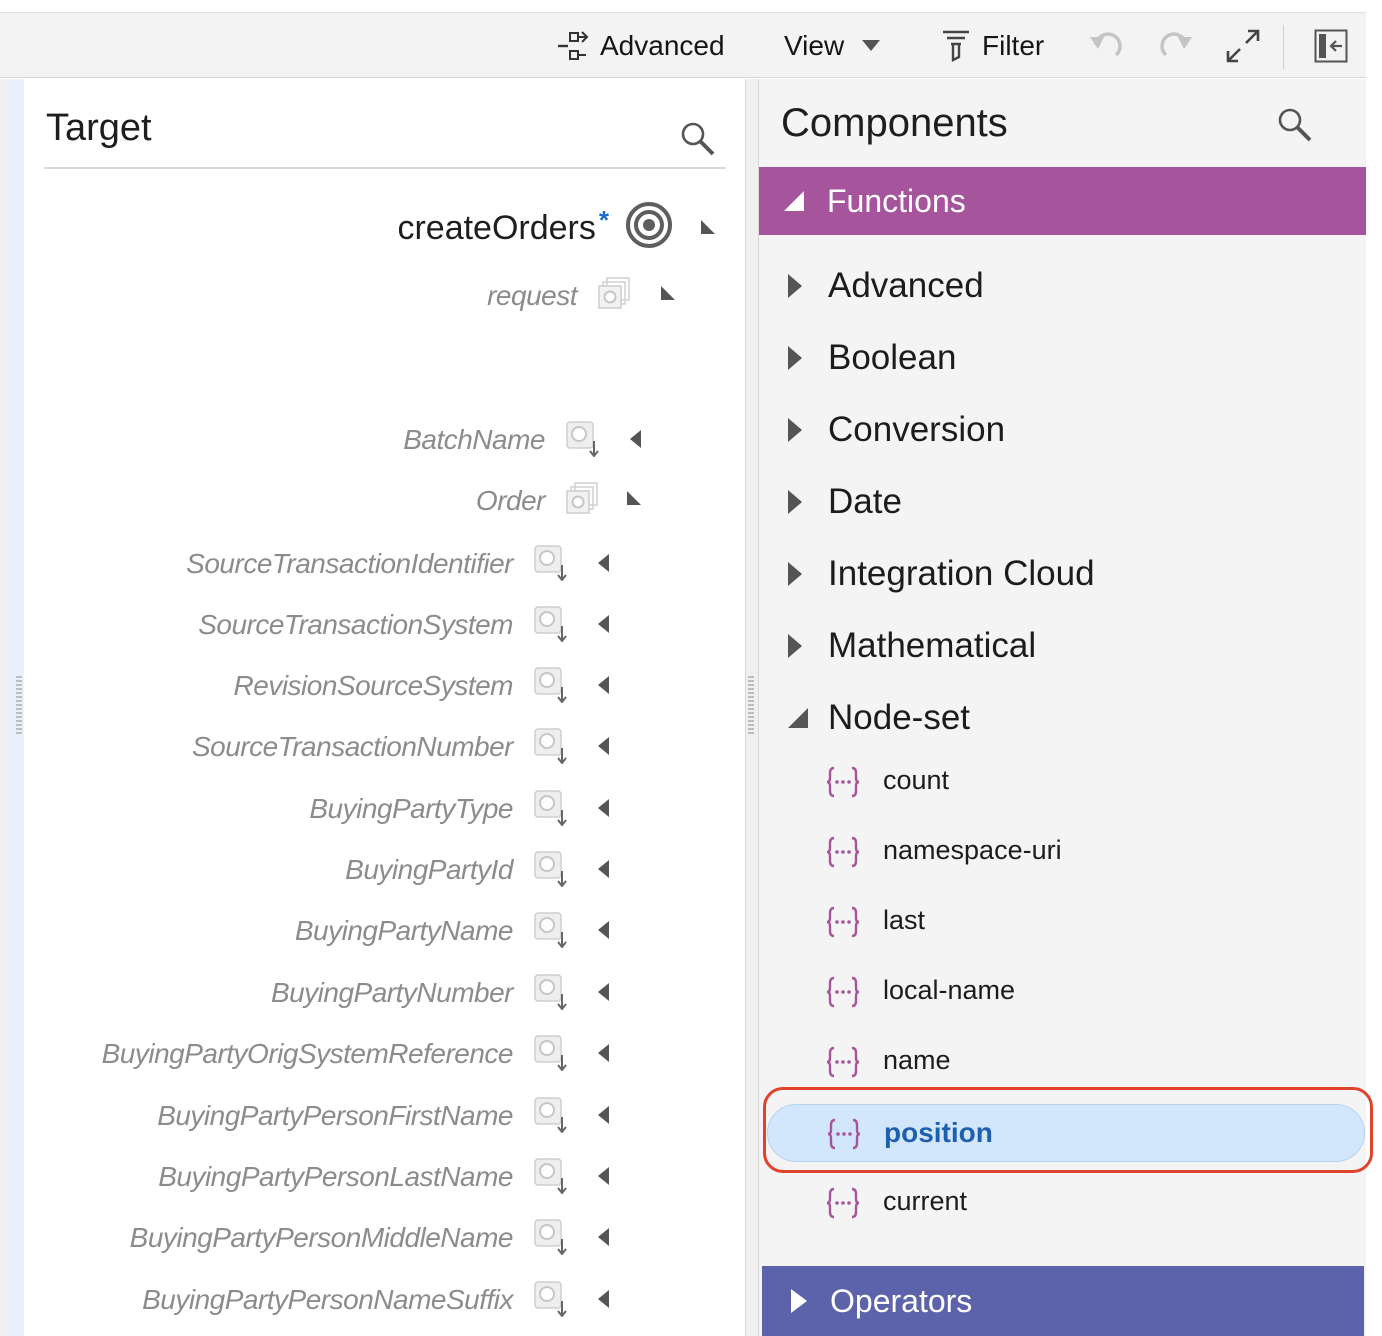  I want to click on target-node-buyingpartypersonnamesuffix: BuyingPartyPersonNameSuffix, so click(327, 1300).